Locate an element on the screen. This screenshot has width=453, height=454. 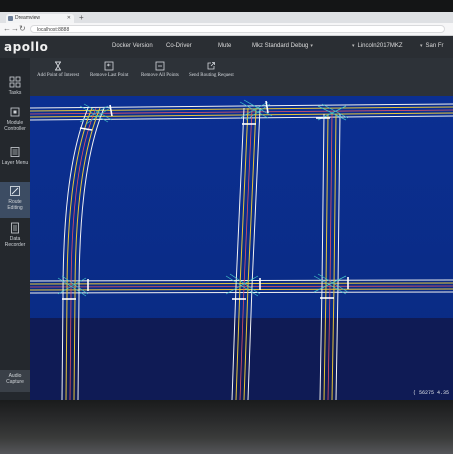
monitor-bezel-top is located at coordinates (226, 6).